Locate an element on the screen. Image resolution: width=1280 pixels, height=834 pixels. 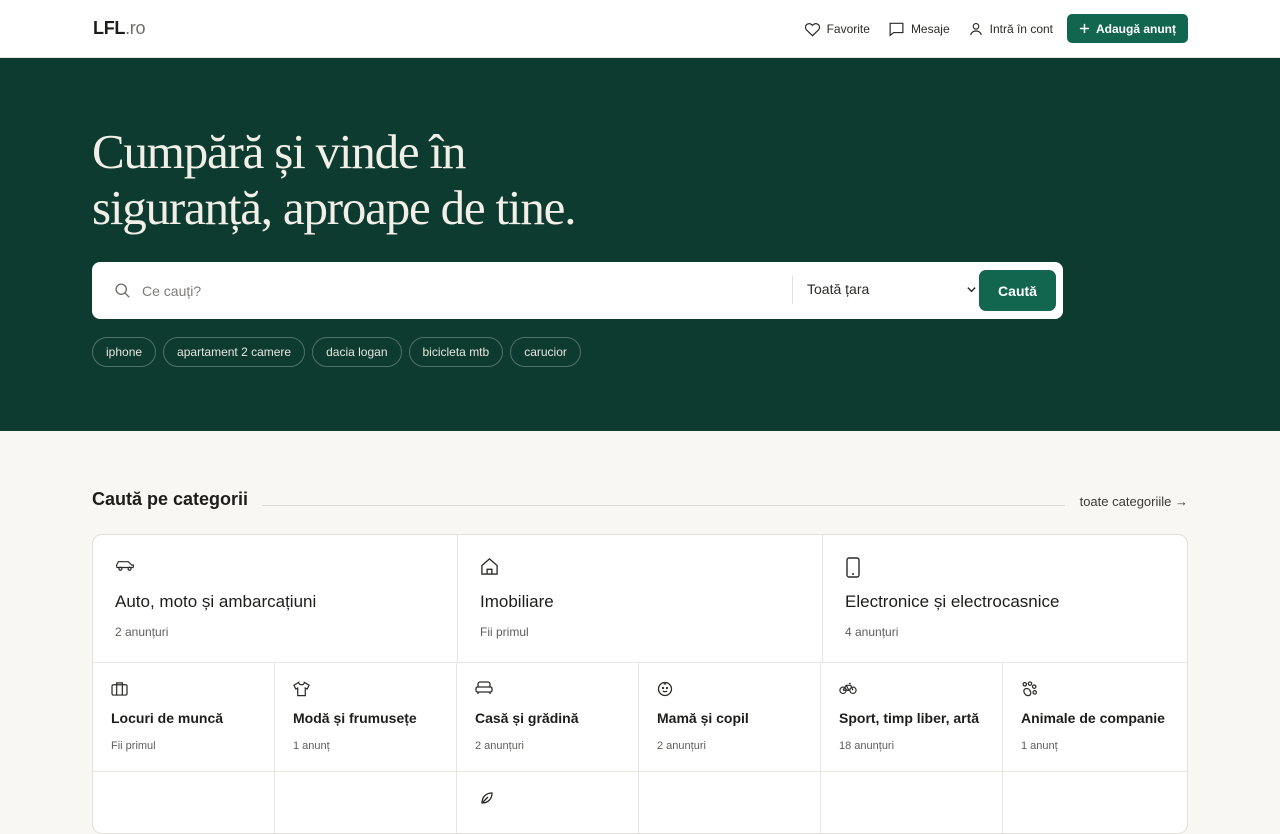
region-select: Toată țara is located at coordinates (892, 291).